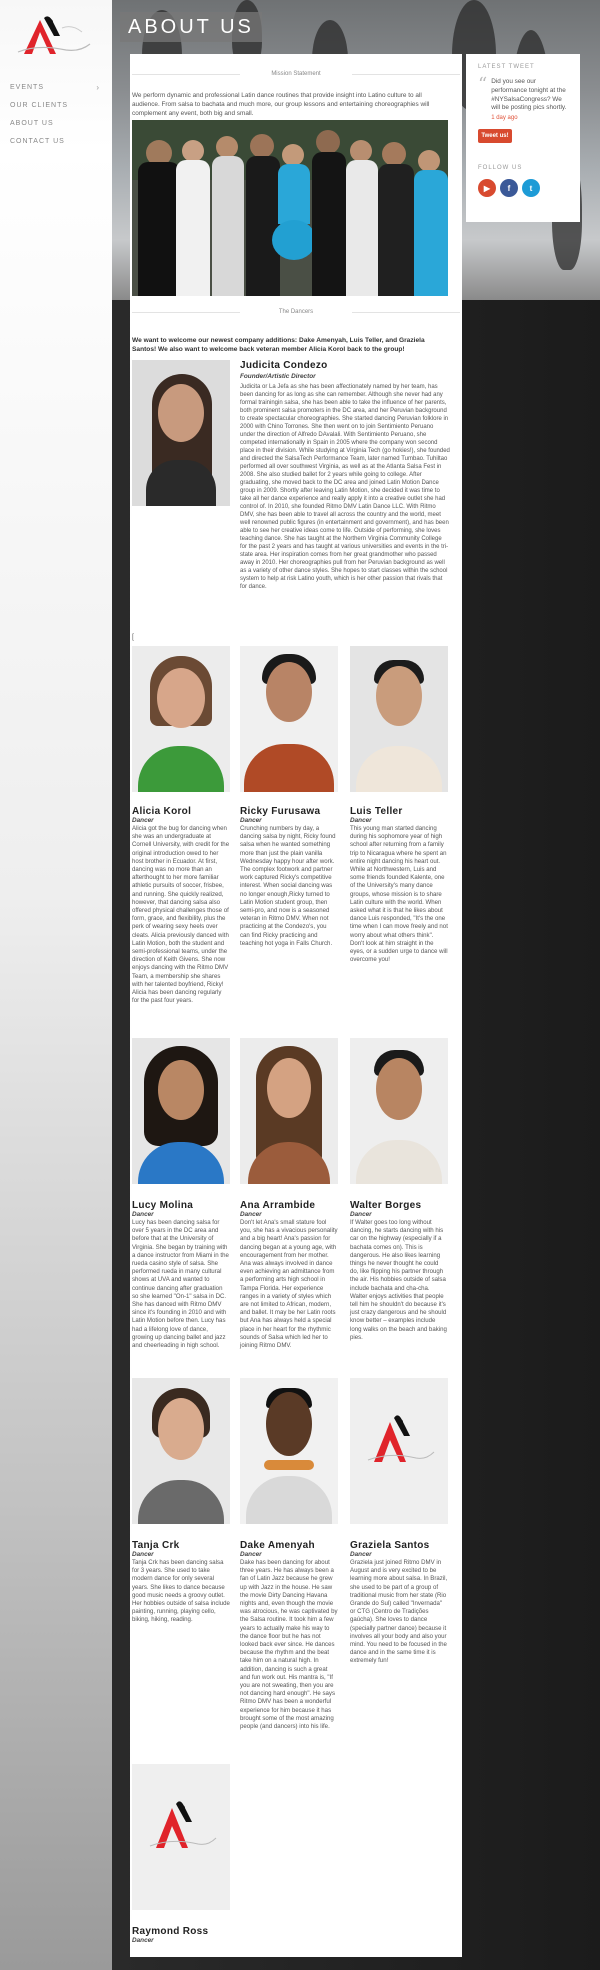 Image resolution: width=600 pixels, height=1970 pixels. Describe the element at coordinates (280, 811) in the screenshot. I see `dancer-name: Ricky Furusawa` at that location.